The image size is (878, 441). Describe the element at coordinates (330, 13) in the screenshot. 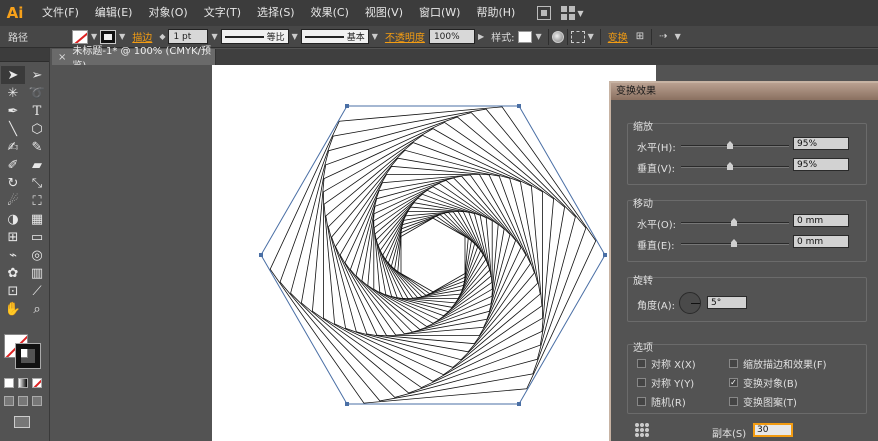

I see `menu-effect: 效果(C)` at that location.